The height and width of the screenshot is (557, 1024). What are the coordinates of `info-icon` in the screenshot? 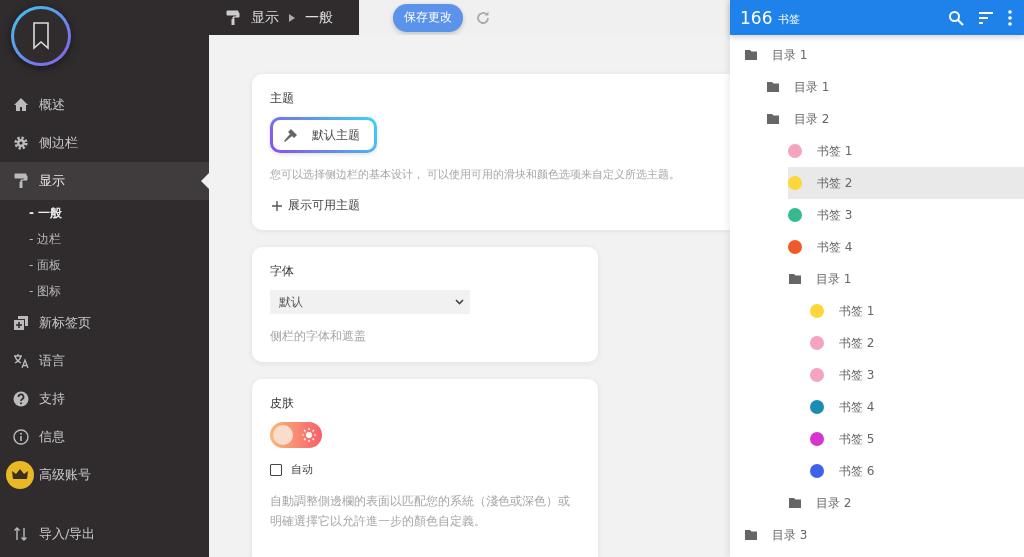 It's located at (21, 437).